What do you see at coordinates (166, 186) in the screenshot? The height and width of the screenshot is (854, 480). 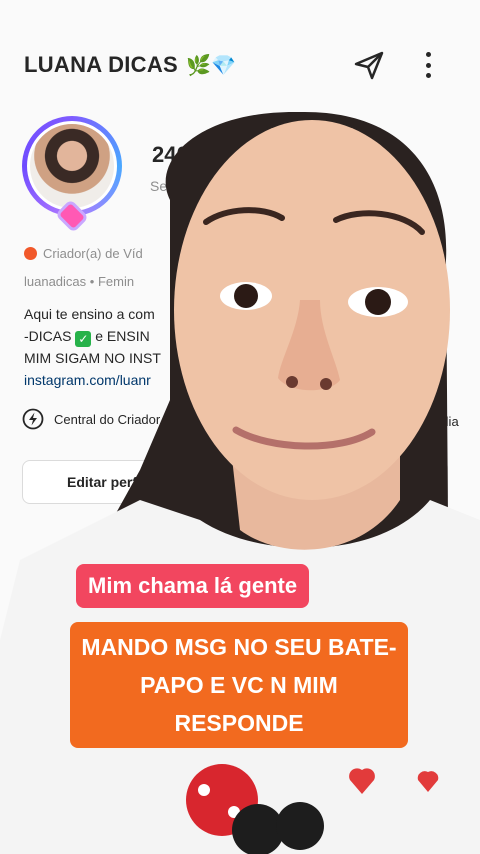 I see `stat-label: Segu` at bounding box center [166, 186].